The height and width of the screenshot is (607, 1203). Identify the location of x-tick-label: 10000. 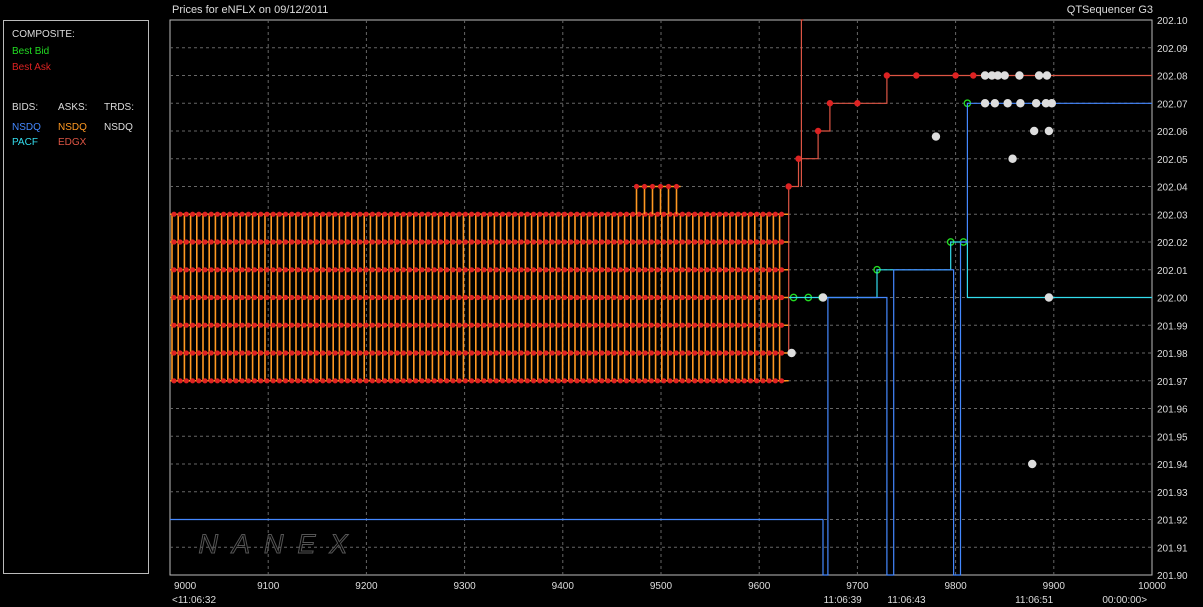
(1152, 586).